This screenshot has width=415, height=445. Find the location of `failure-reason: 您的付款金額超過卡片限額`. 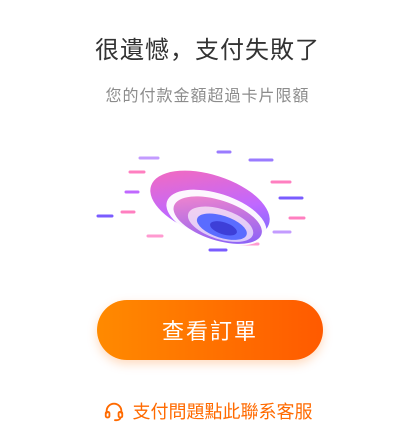

failure-reason: 您的付款金額超過卡片限額 is located at coordinates (207, 95).